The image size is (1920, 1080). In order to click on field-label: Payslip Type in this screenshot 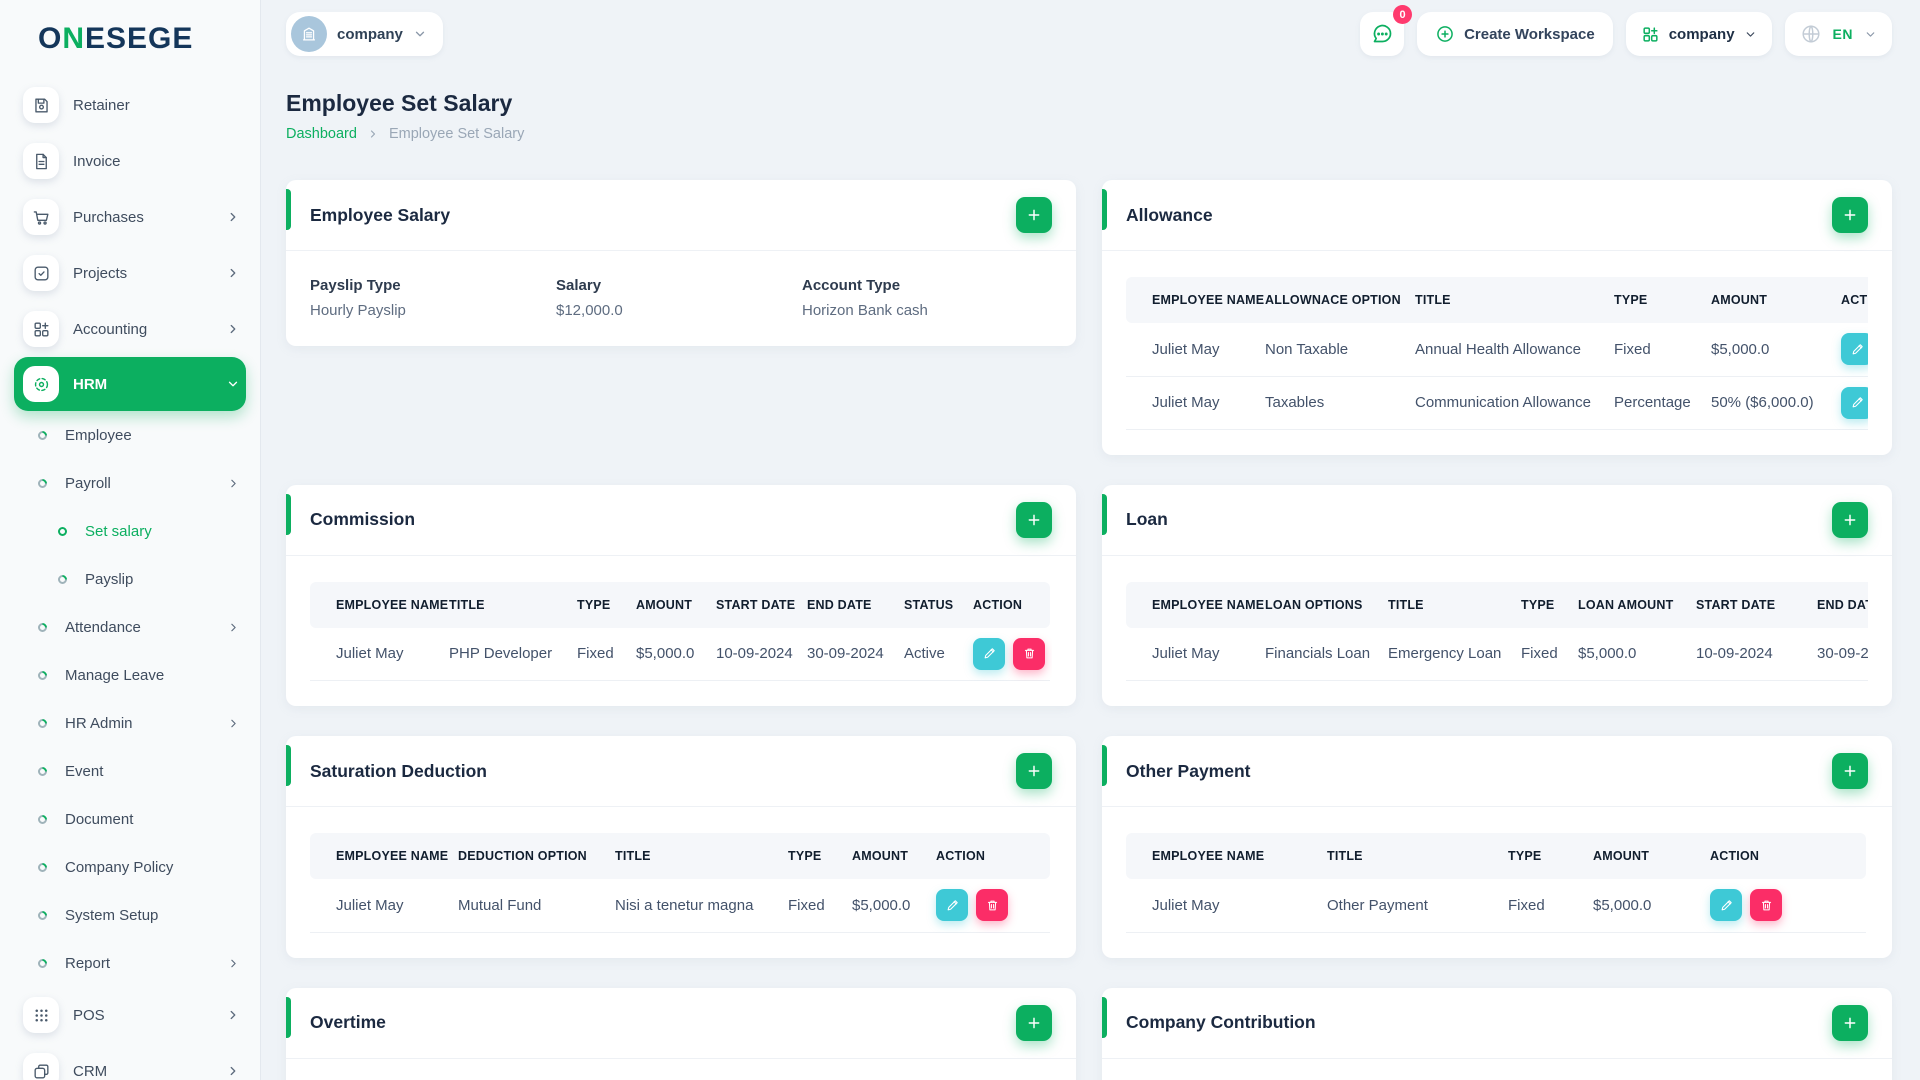, I will do `click(355, 285)`.